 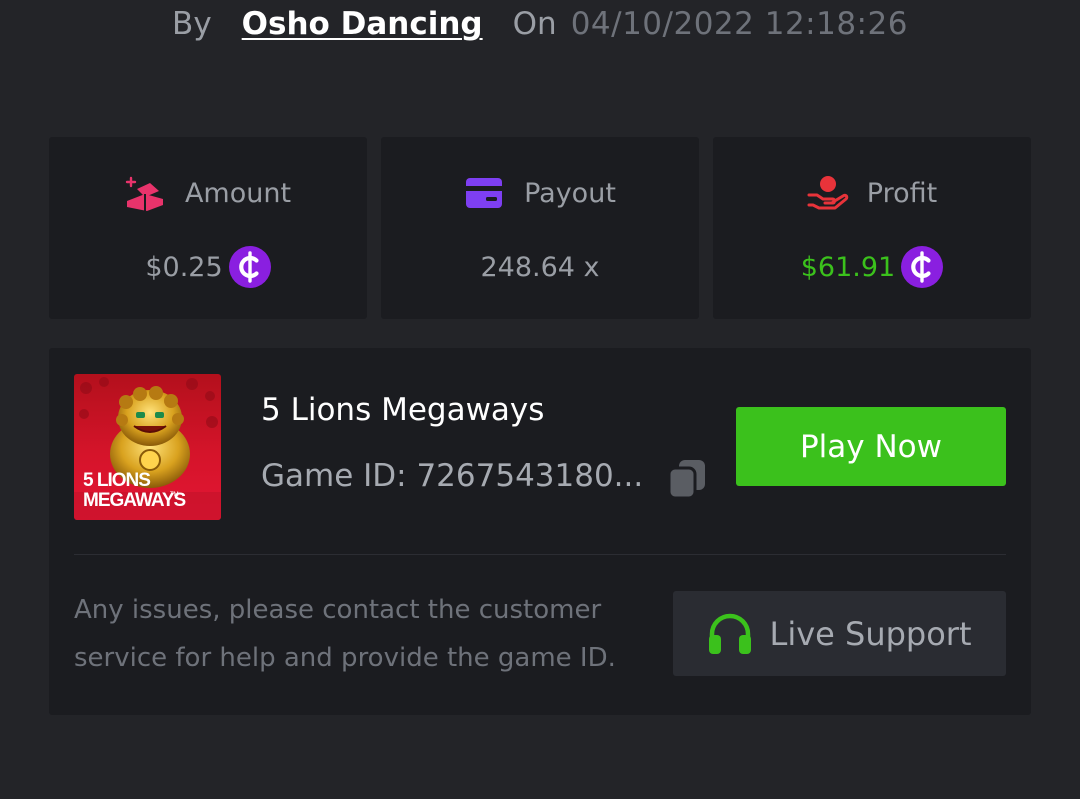 I want to click on profit-value: $61.91, so click(x=848, y=267).